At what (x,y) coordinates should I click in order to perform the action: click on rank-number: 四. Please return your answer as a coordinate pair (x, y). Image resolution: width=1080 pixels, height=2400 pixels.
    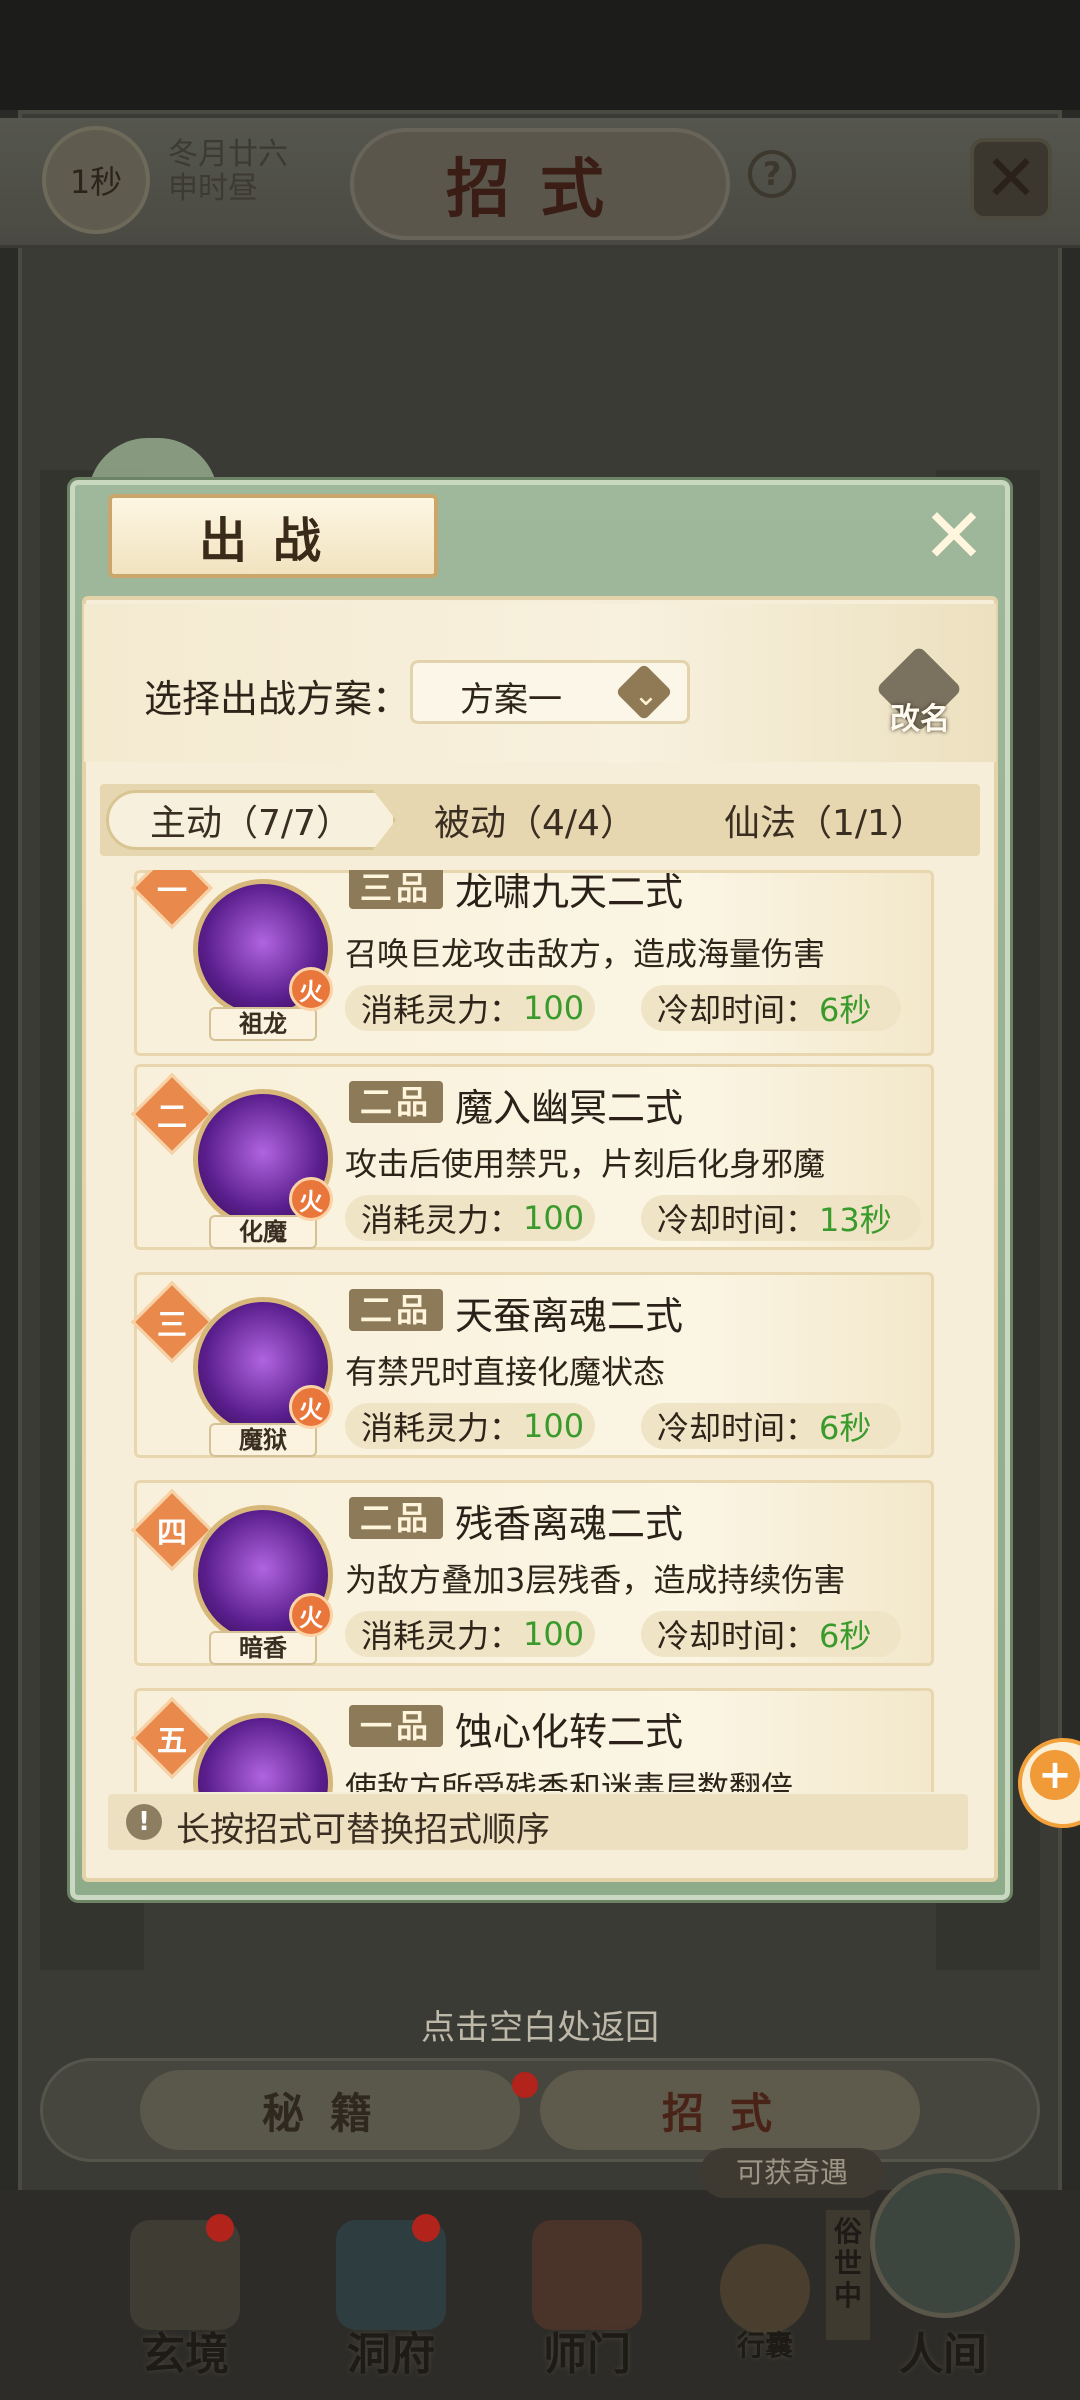
    Looking at the image, I should click on (172, 1533).